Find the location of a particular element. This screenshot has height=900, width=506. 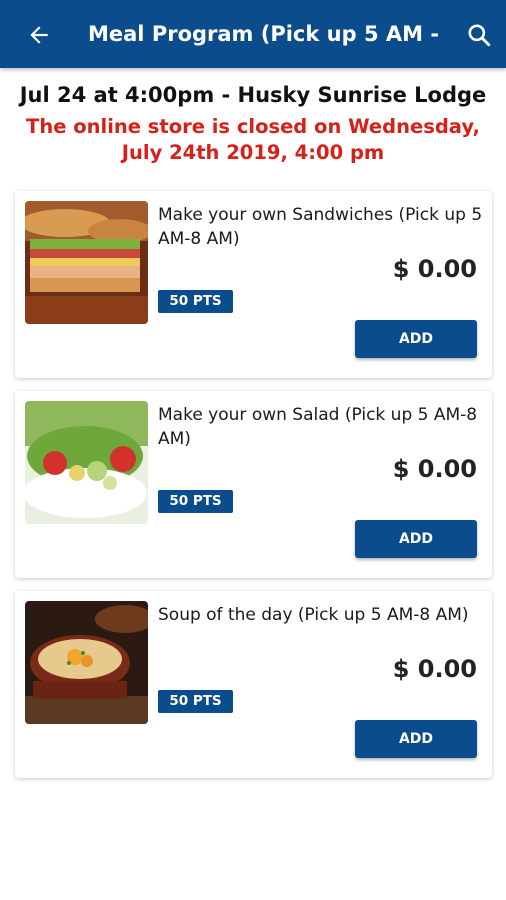

item-name: Soup of the day (Pick up 5 AM-8 AM) is located at coordinates (313, 615).